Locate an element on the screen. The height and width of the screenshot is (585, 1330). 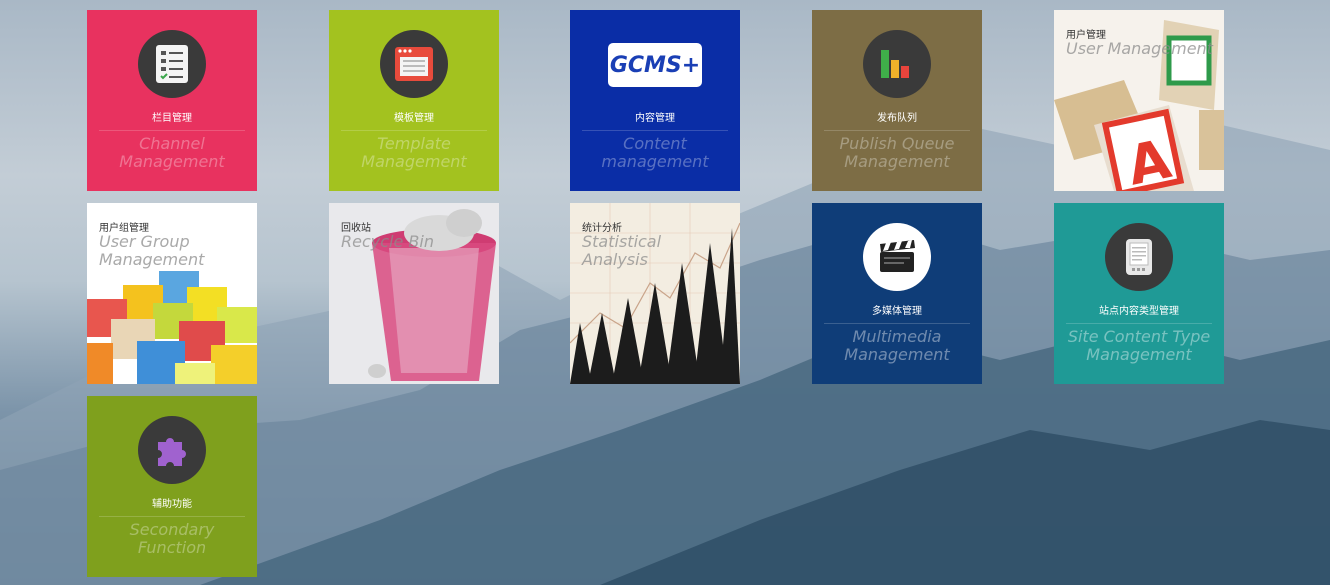
tile-channel-management: 栏目管理 Channel Management is located at coordinates (172, 100).